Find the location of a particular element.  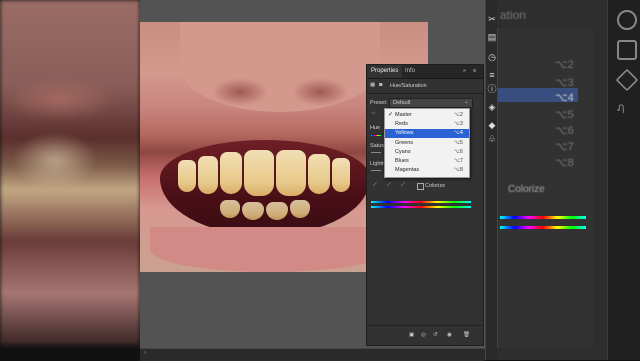

right-icon-bar: ฦ is located at coordinates (623, 180).